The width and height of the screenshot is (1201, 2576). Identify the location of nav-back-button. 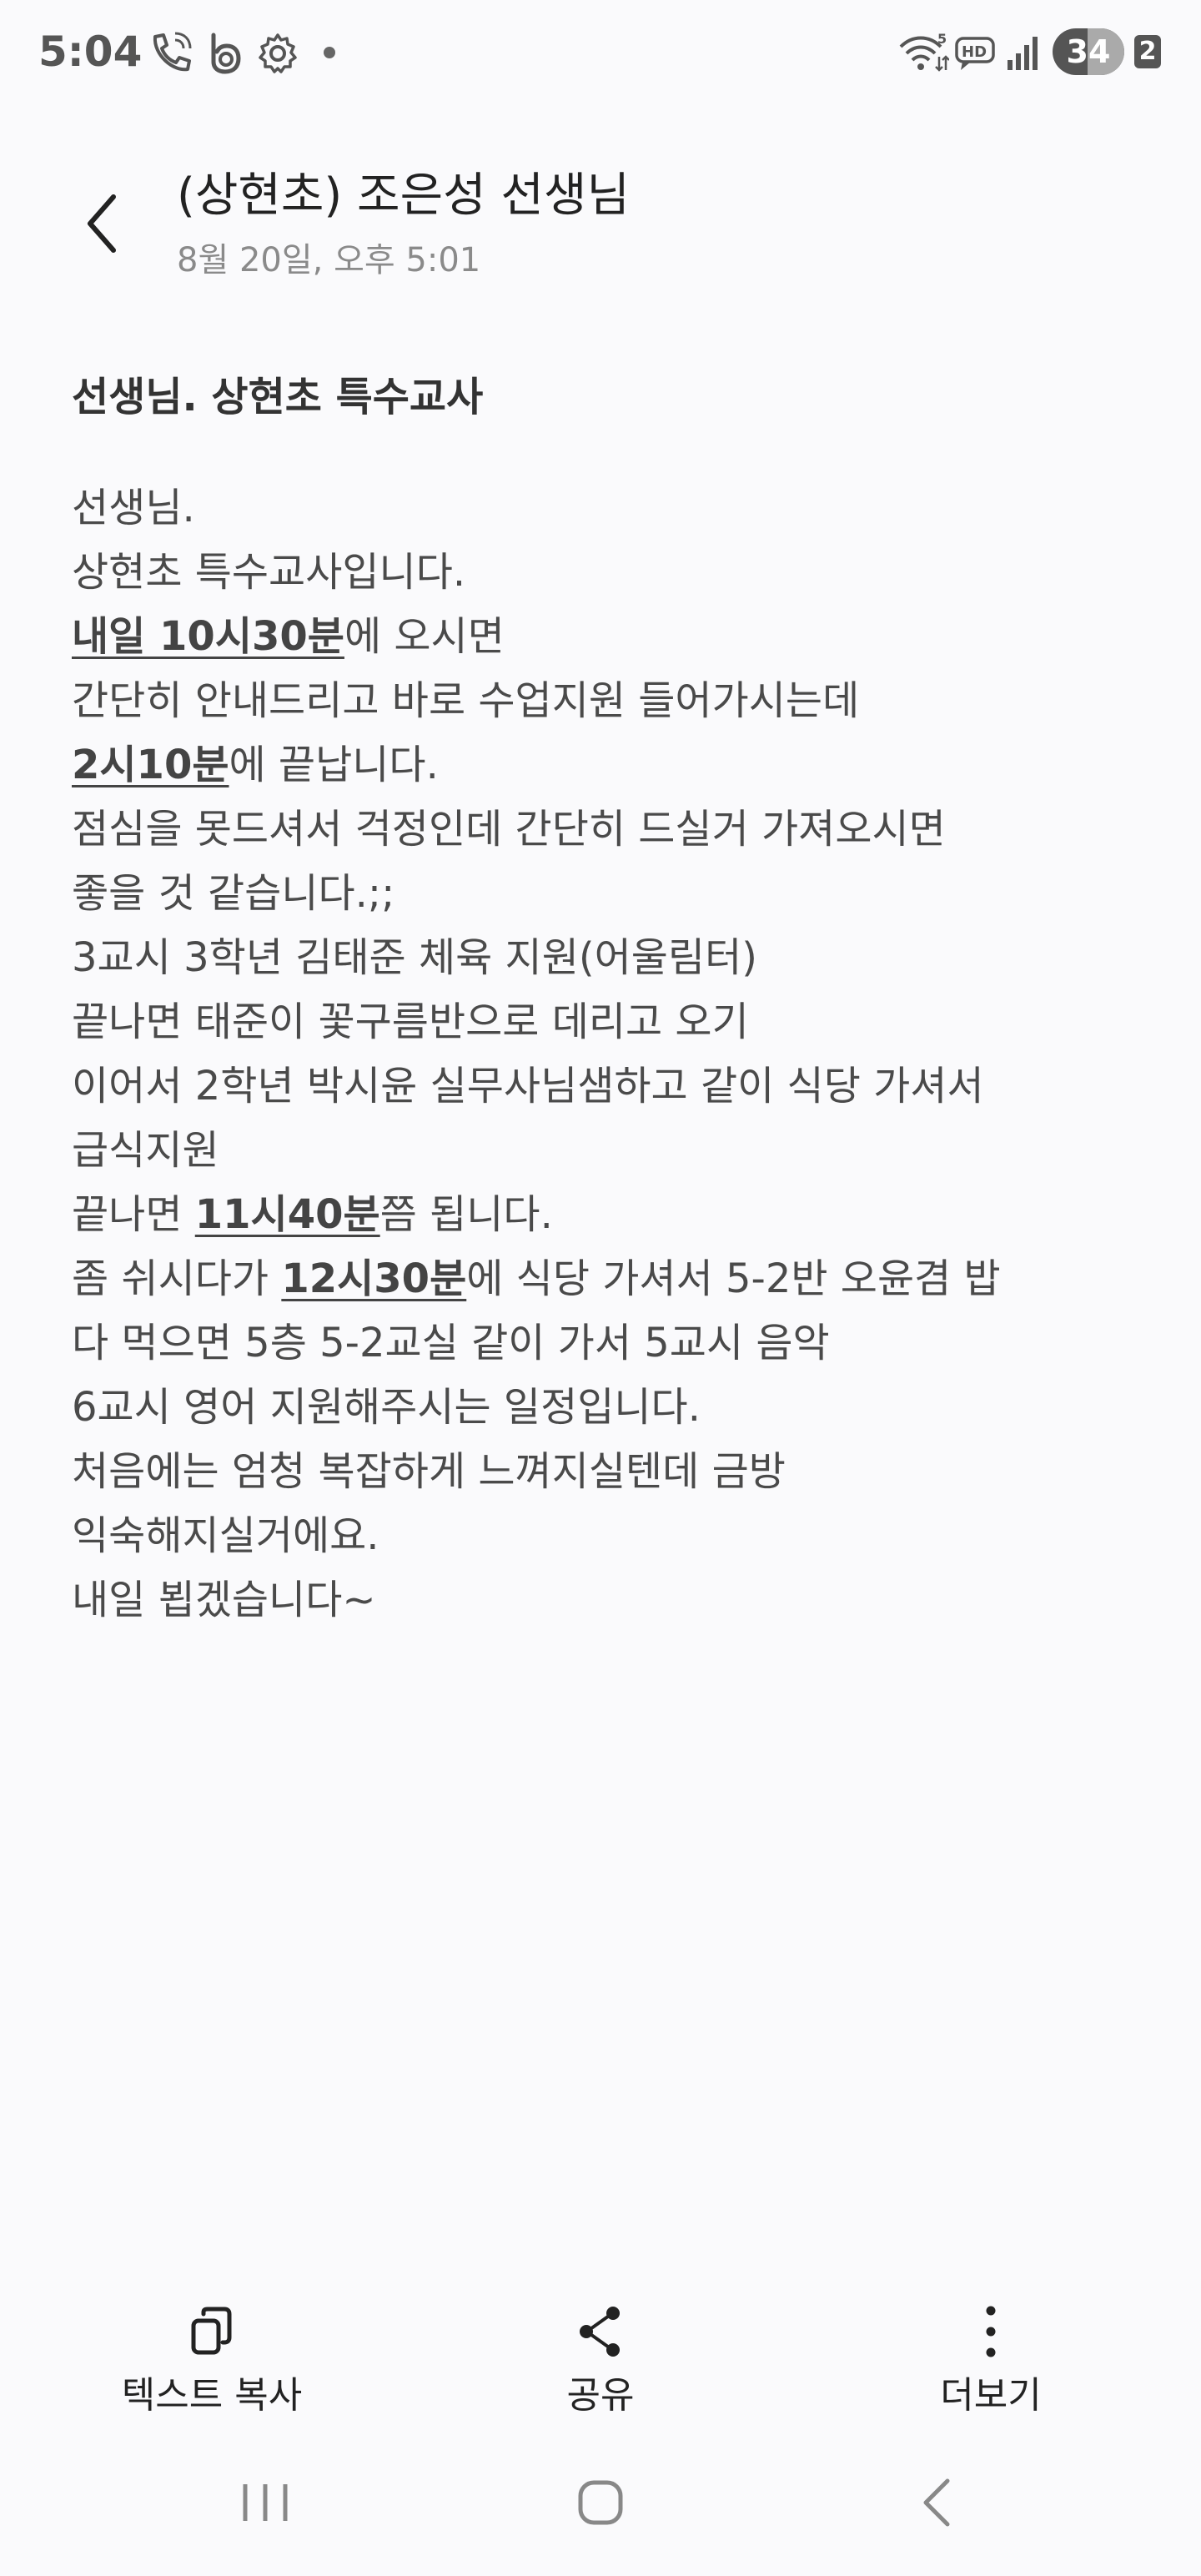
(937, 2502).